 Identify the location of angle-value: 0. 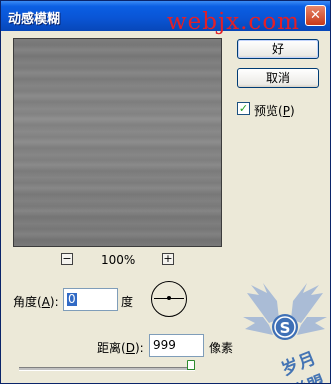
(72, 299).